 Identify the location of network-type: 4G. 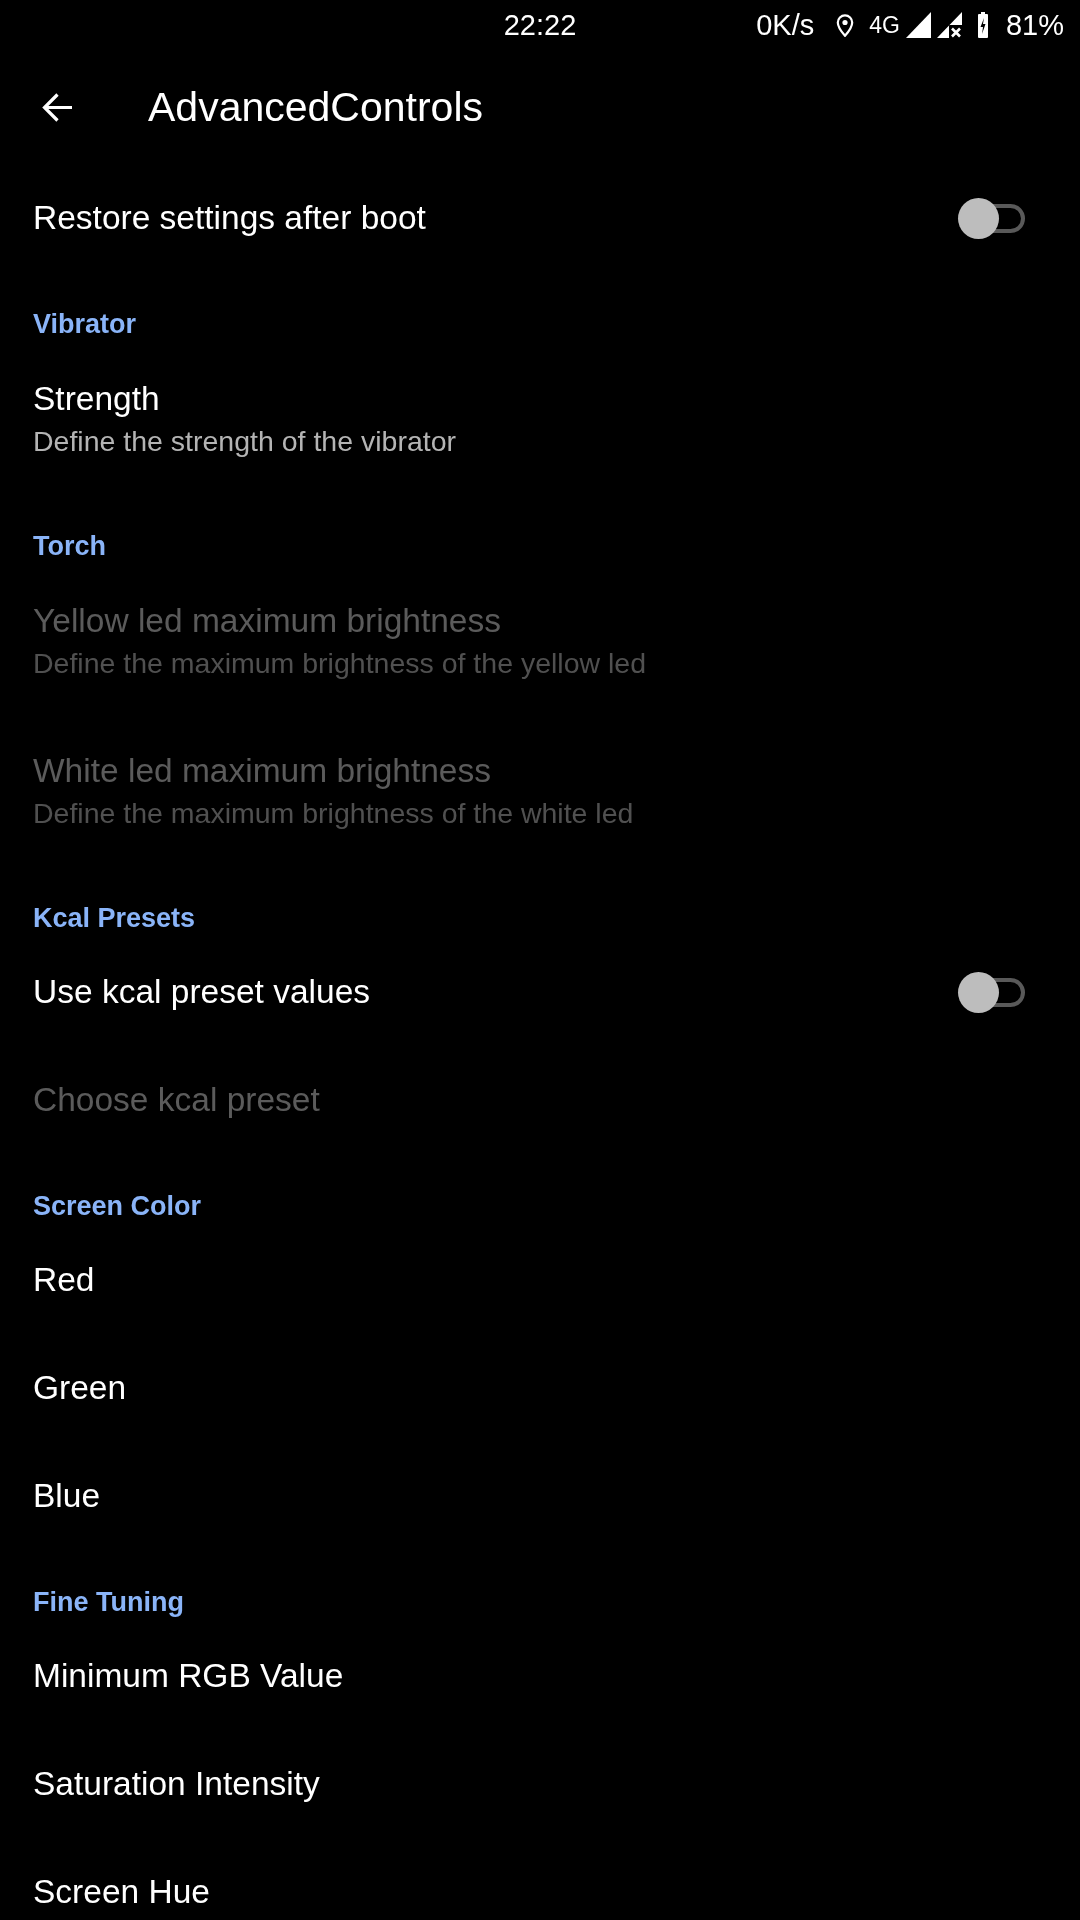
(884, 25).